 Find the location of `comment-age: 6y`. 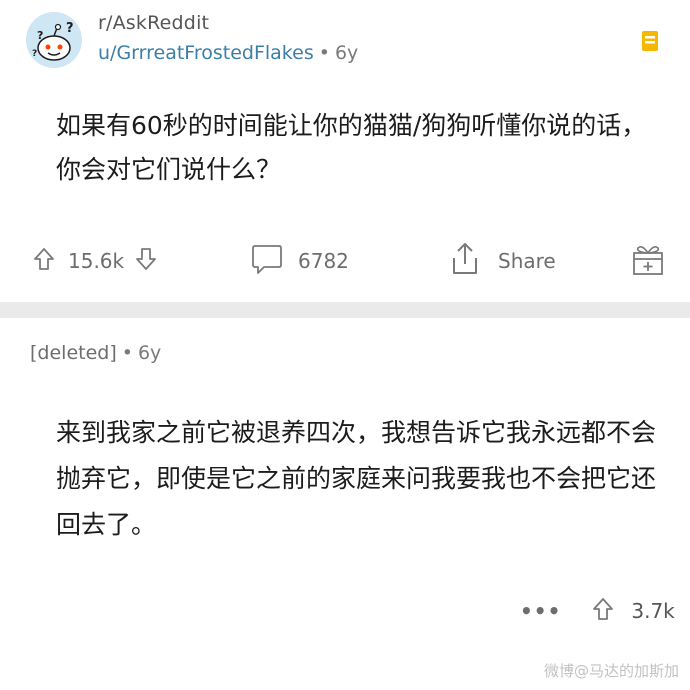

comment-age: 6y is located at coordinates (149, 353).